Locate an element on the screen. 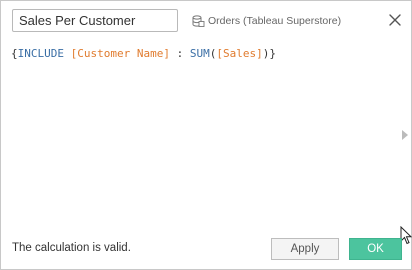 This screenshot has height=270, width=412. formula-open-brace: { is located at coordinates (14, 53).